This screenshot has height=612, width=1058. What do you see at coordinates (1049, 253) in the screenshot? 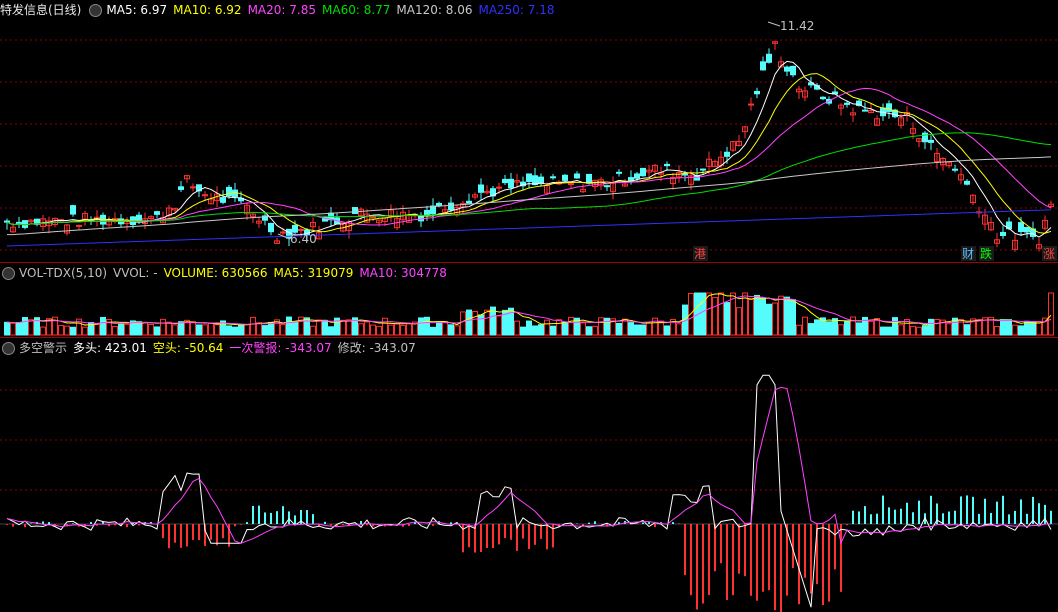
I see `event-marker: 涨` at bounding box center [1049, 253].